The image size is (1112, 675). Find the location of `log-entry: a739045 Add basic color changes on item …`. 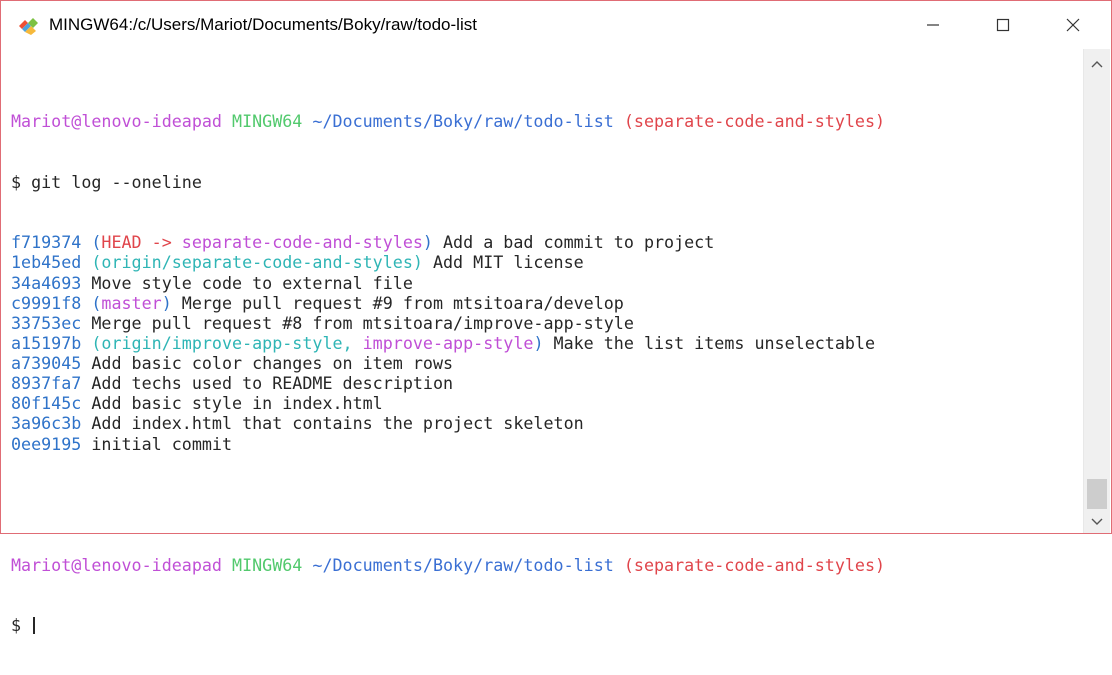

log-entry: a739045 Add basic color changes on item … is located at coordinates (448, 363).